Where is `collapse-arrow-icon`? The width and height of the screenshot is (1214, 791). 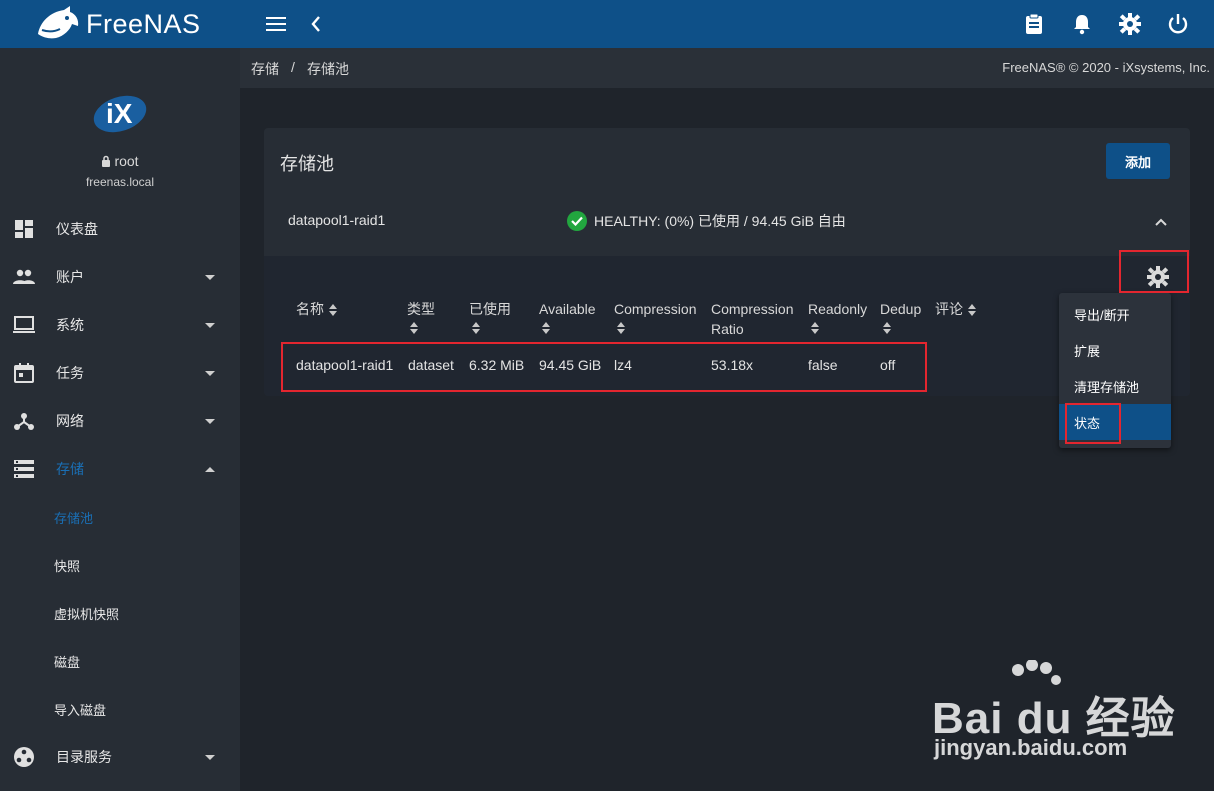
collapse-arrow-icon is located at coordinates (210, 469).